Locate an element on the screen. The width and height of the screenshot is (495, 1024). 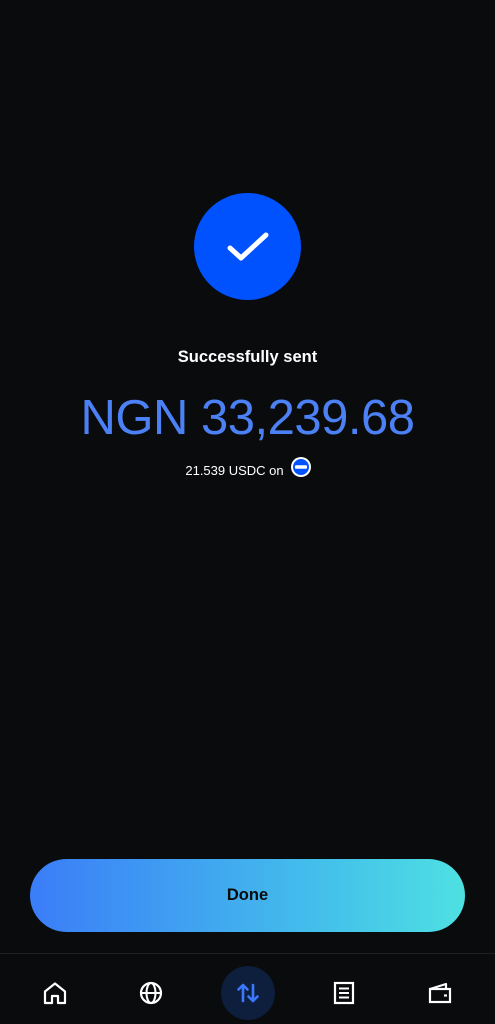
transfer-arrows-icon is located at coordinates (248, 993).